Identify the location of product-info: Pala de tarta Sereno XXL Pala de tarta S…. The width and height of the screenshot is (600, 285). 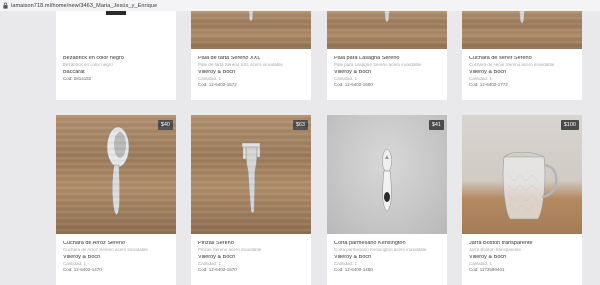
(252, 72).